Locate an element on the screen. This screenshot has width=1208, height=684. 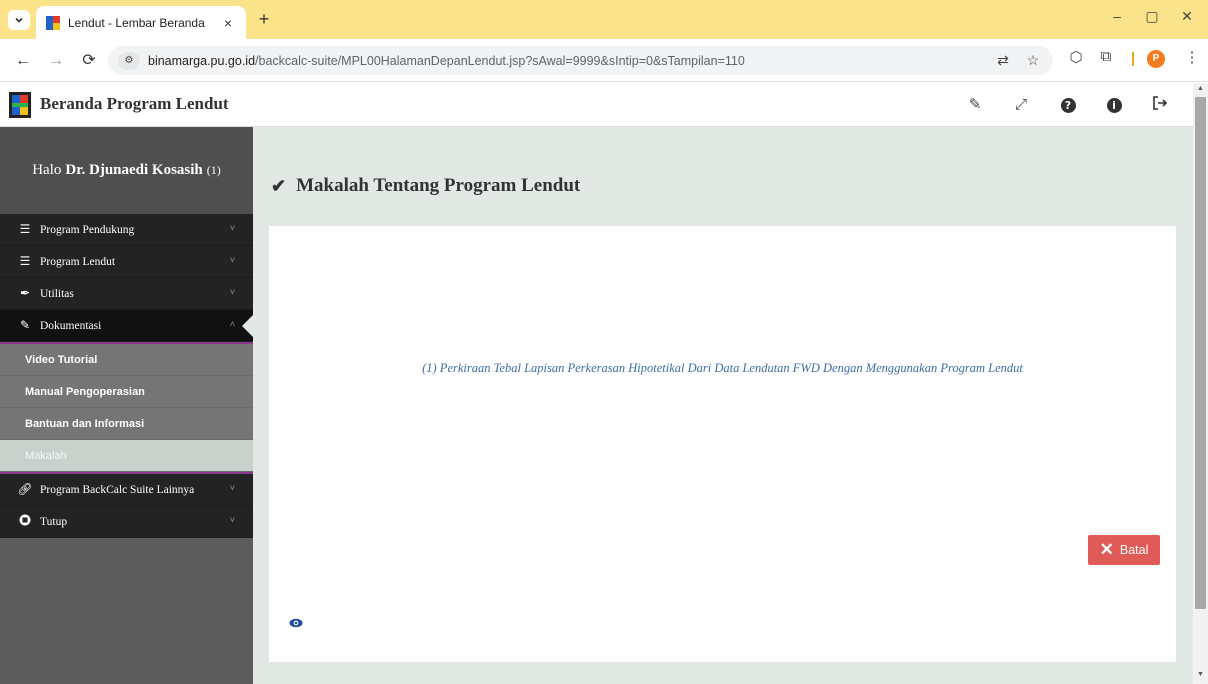
site-settings-icon: ⚙ is located at coordinates (129, 60).